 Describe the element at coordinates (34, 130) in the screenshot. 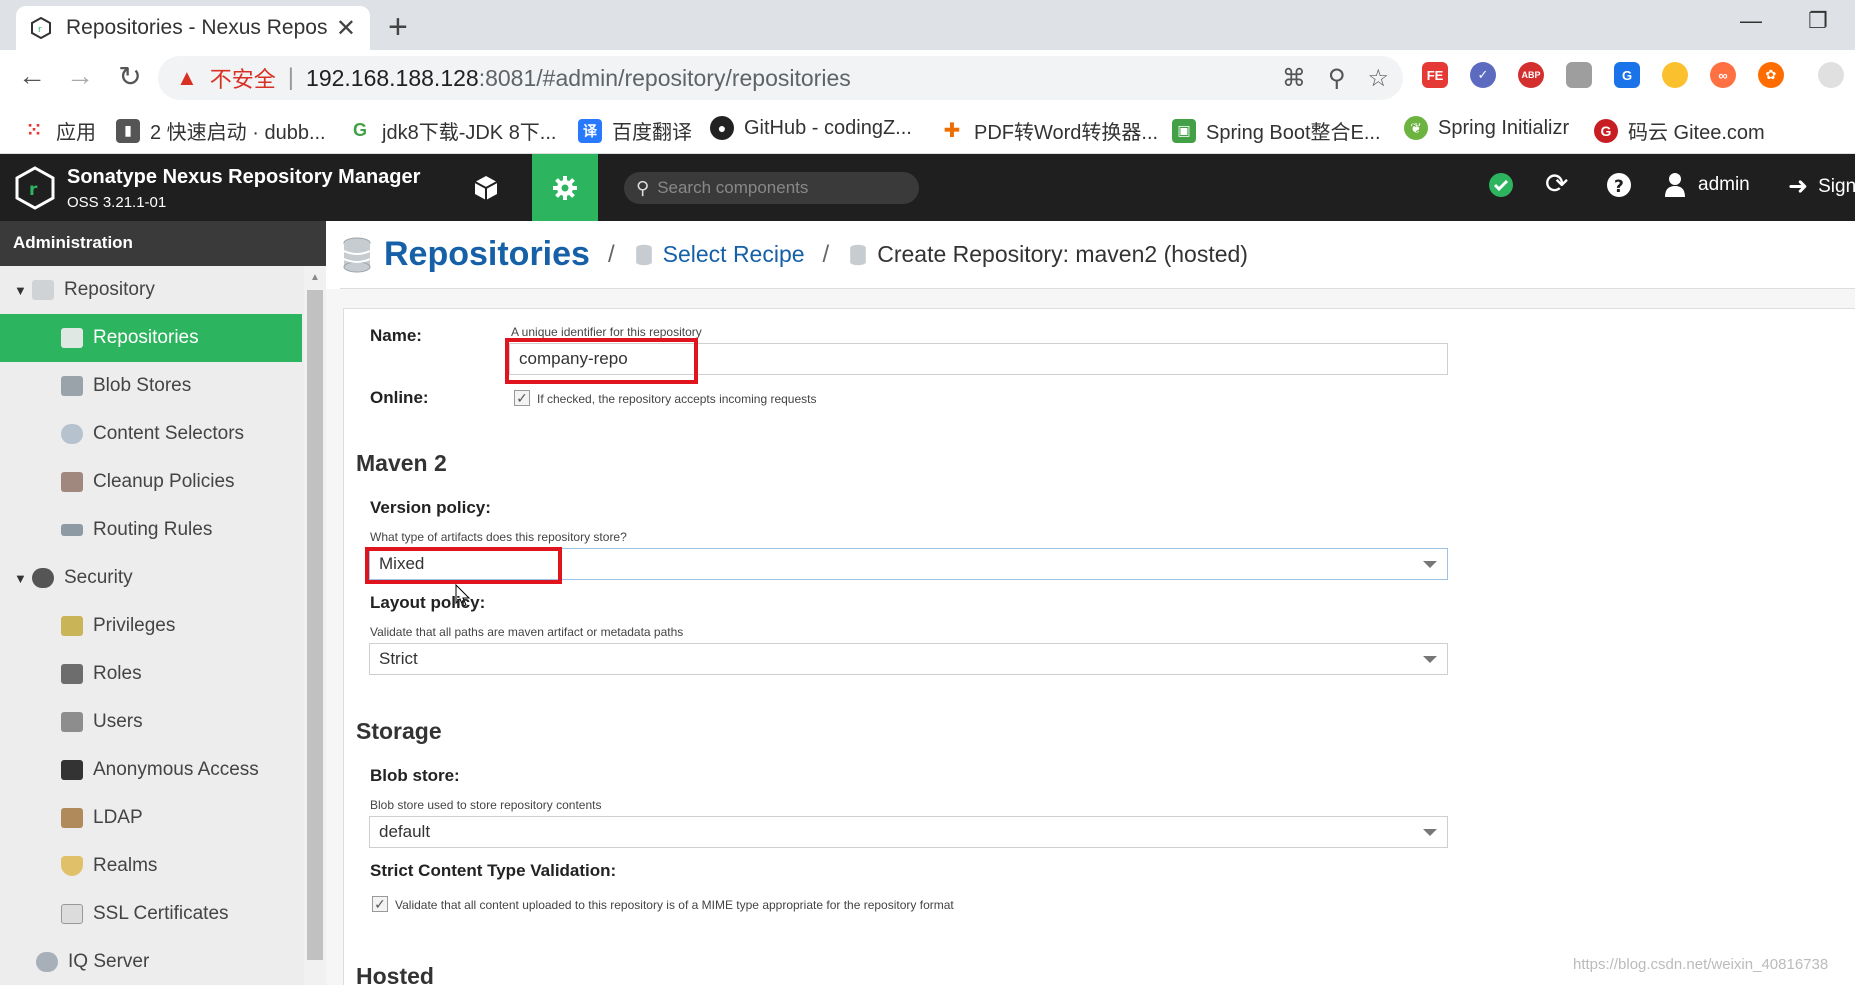

I see `apps-grid-icon: ⁙` at that location.